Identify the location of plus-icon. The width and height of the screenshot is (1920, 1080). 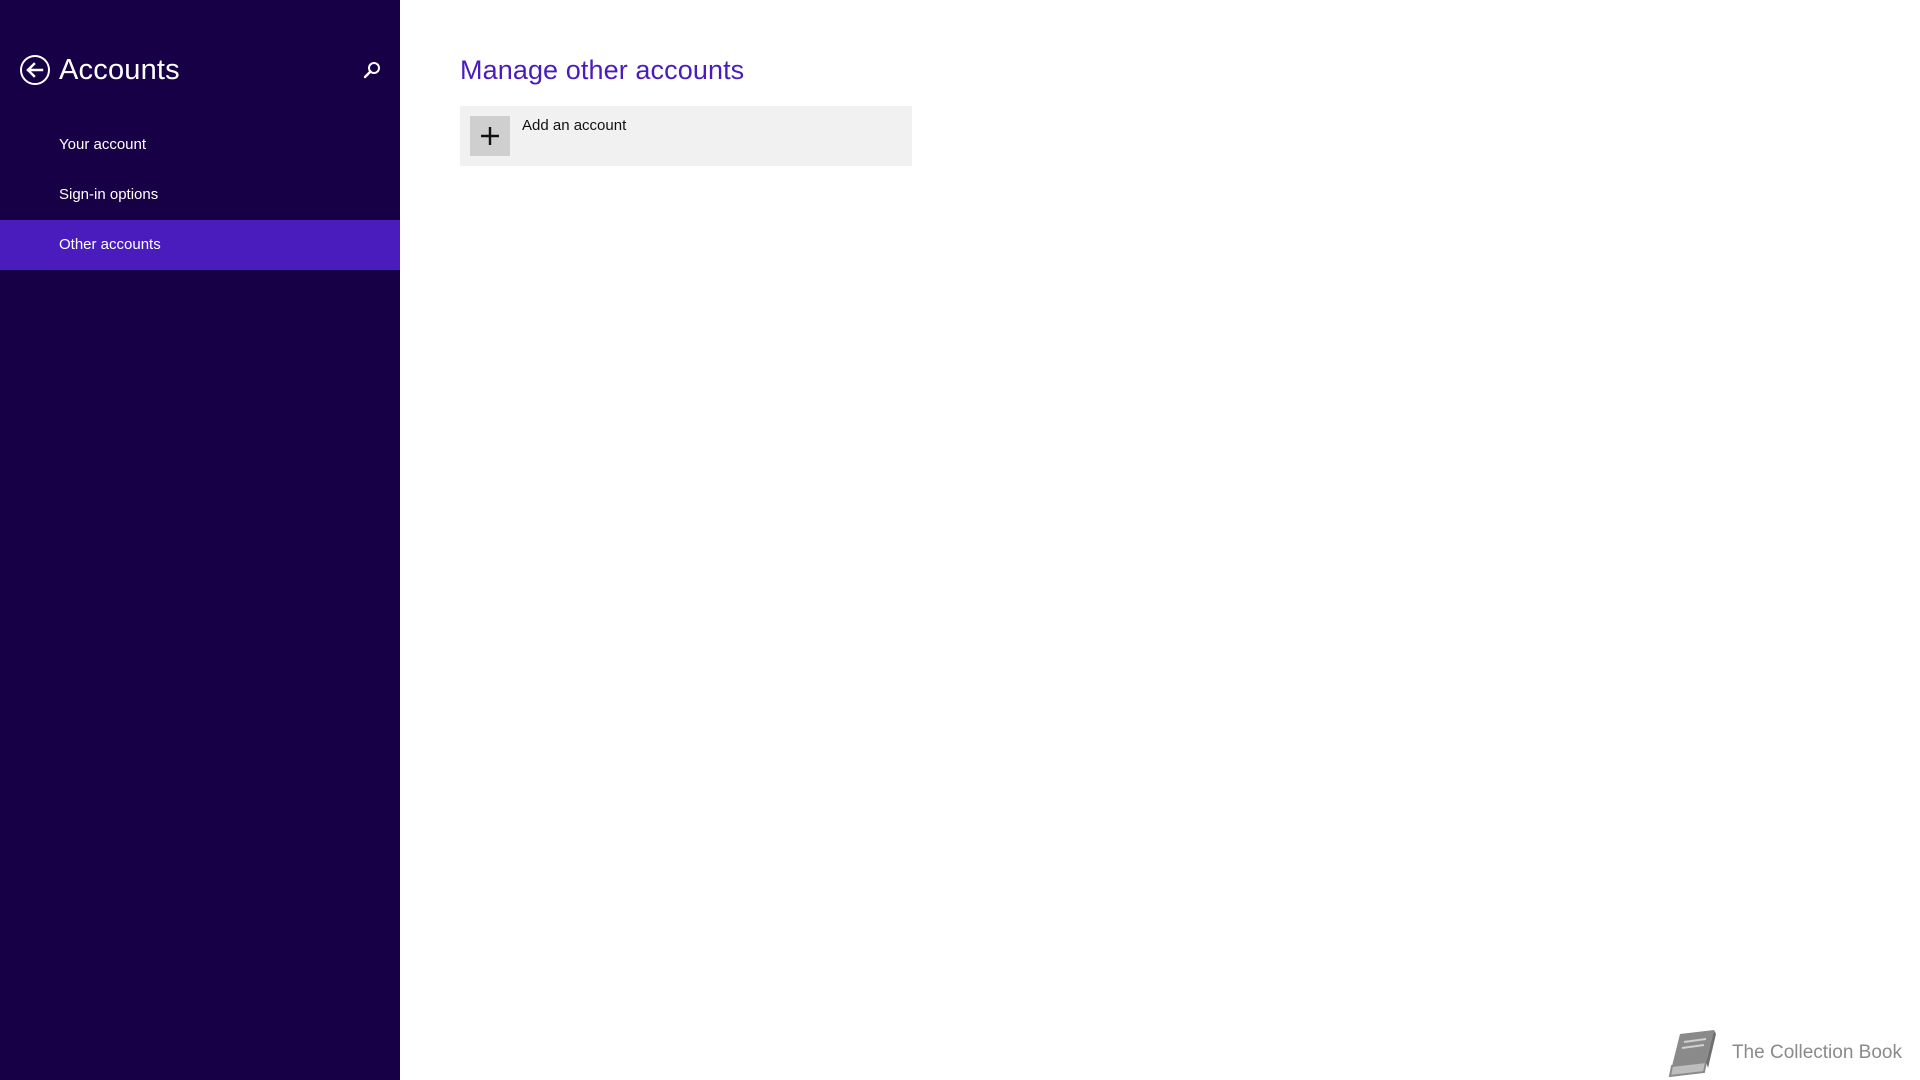
(490, 136).